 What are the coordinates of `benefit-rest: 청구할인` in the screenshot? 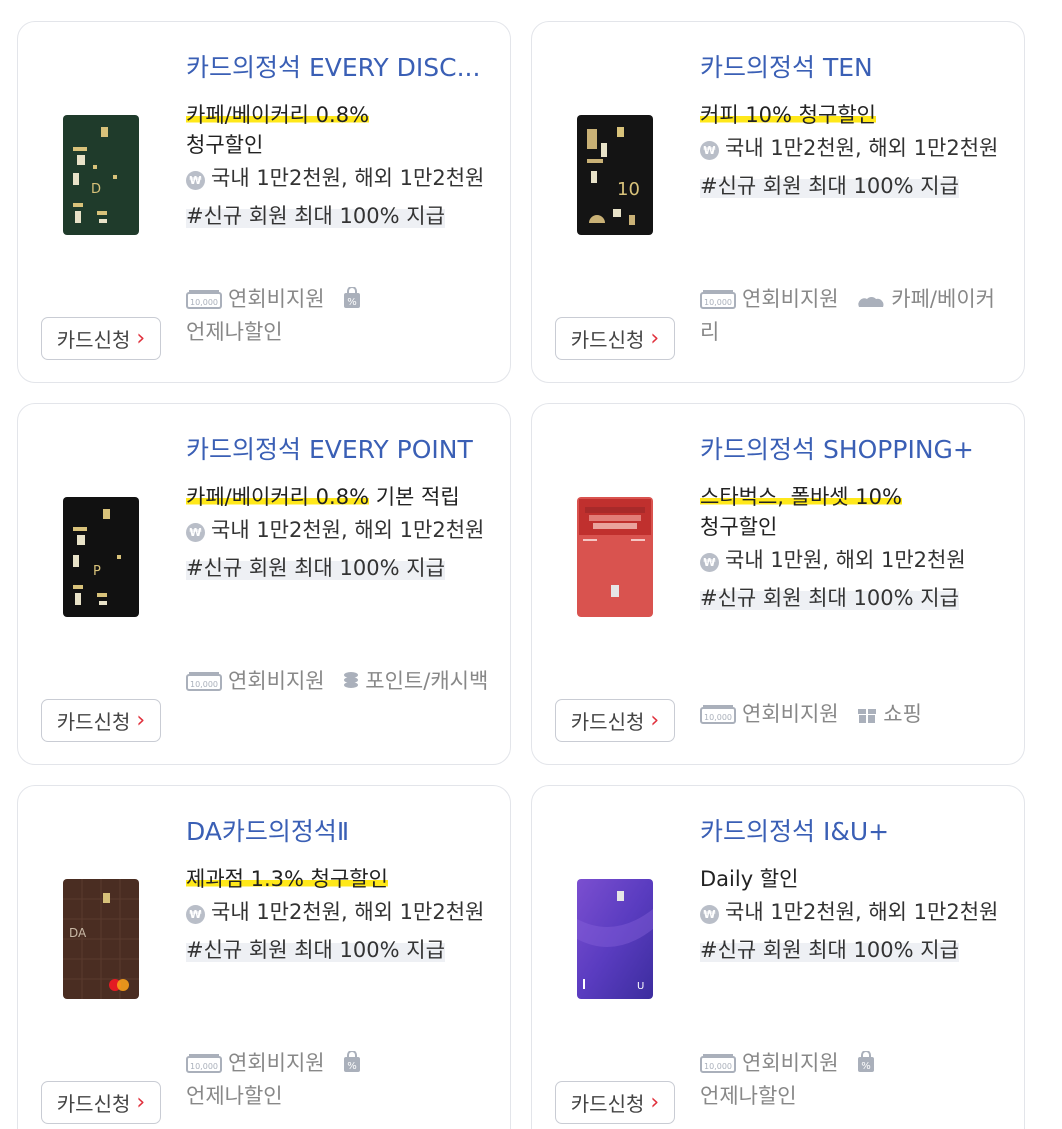 It's located at (739, 527).